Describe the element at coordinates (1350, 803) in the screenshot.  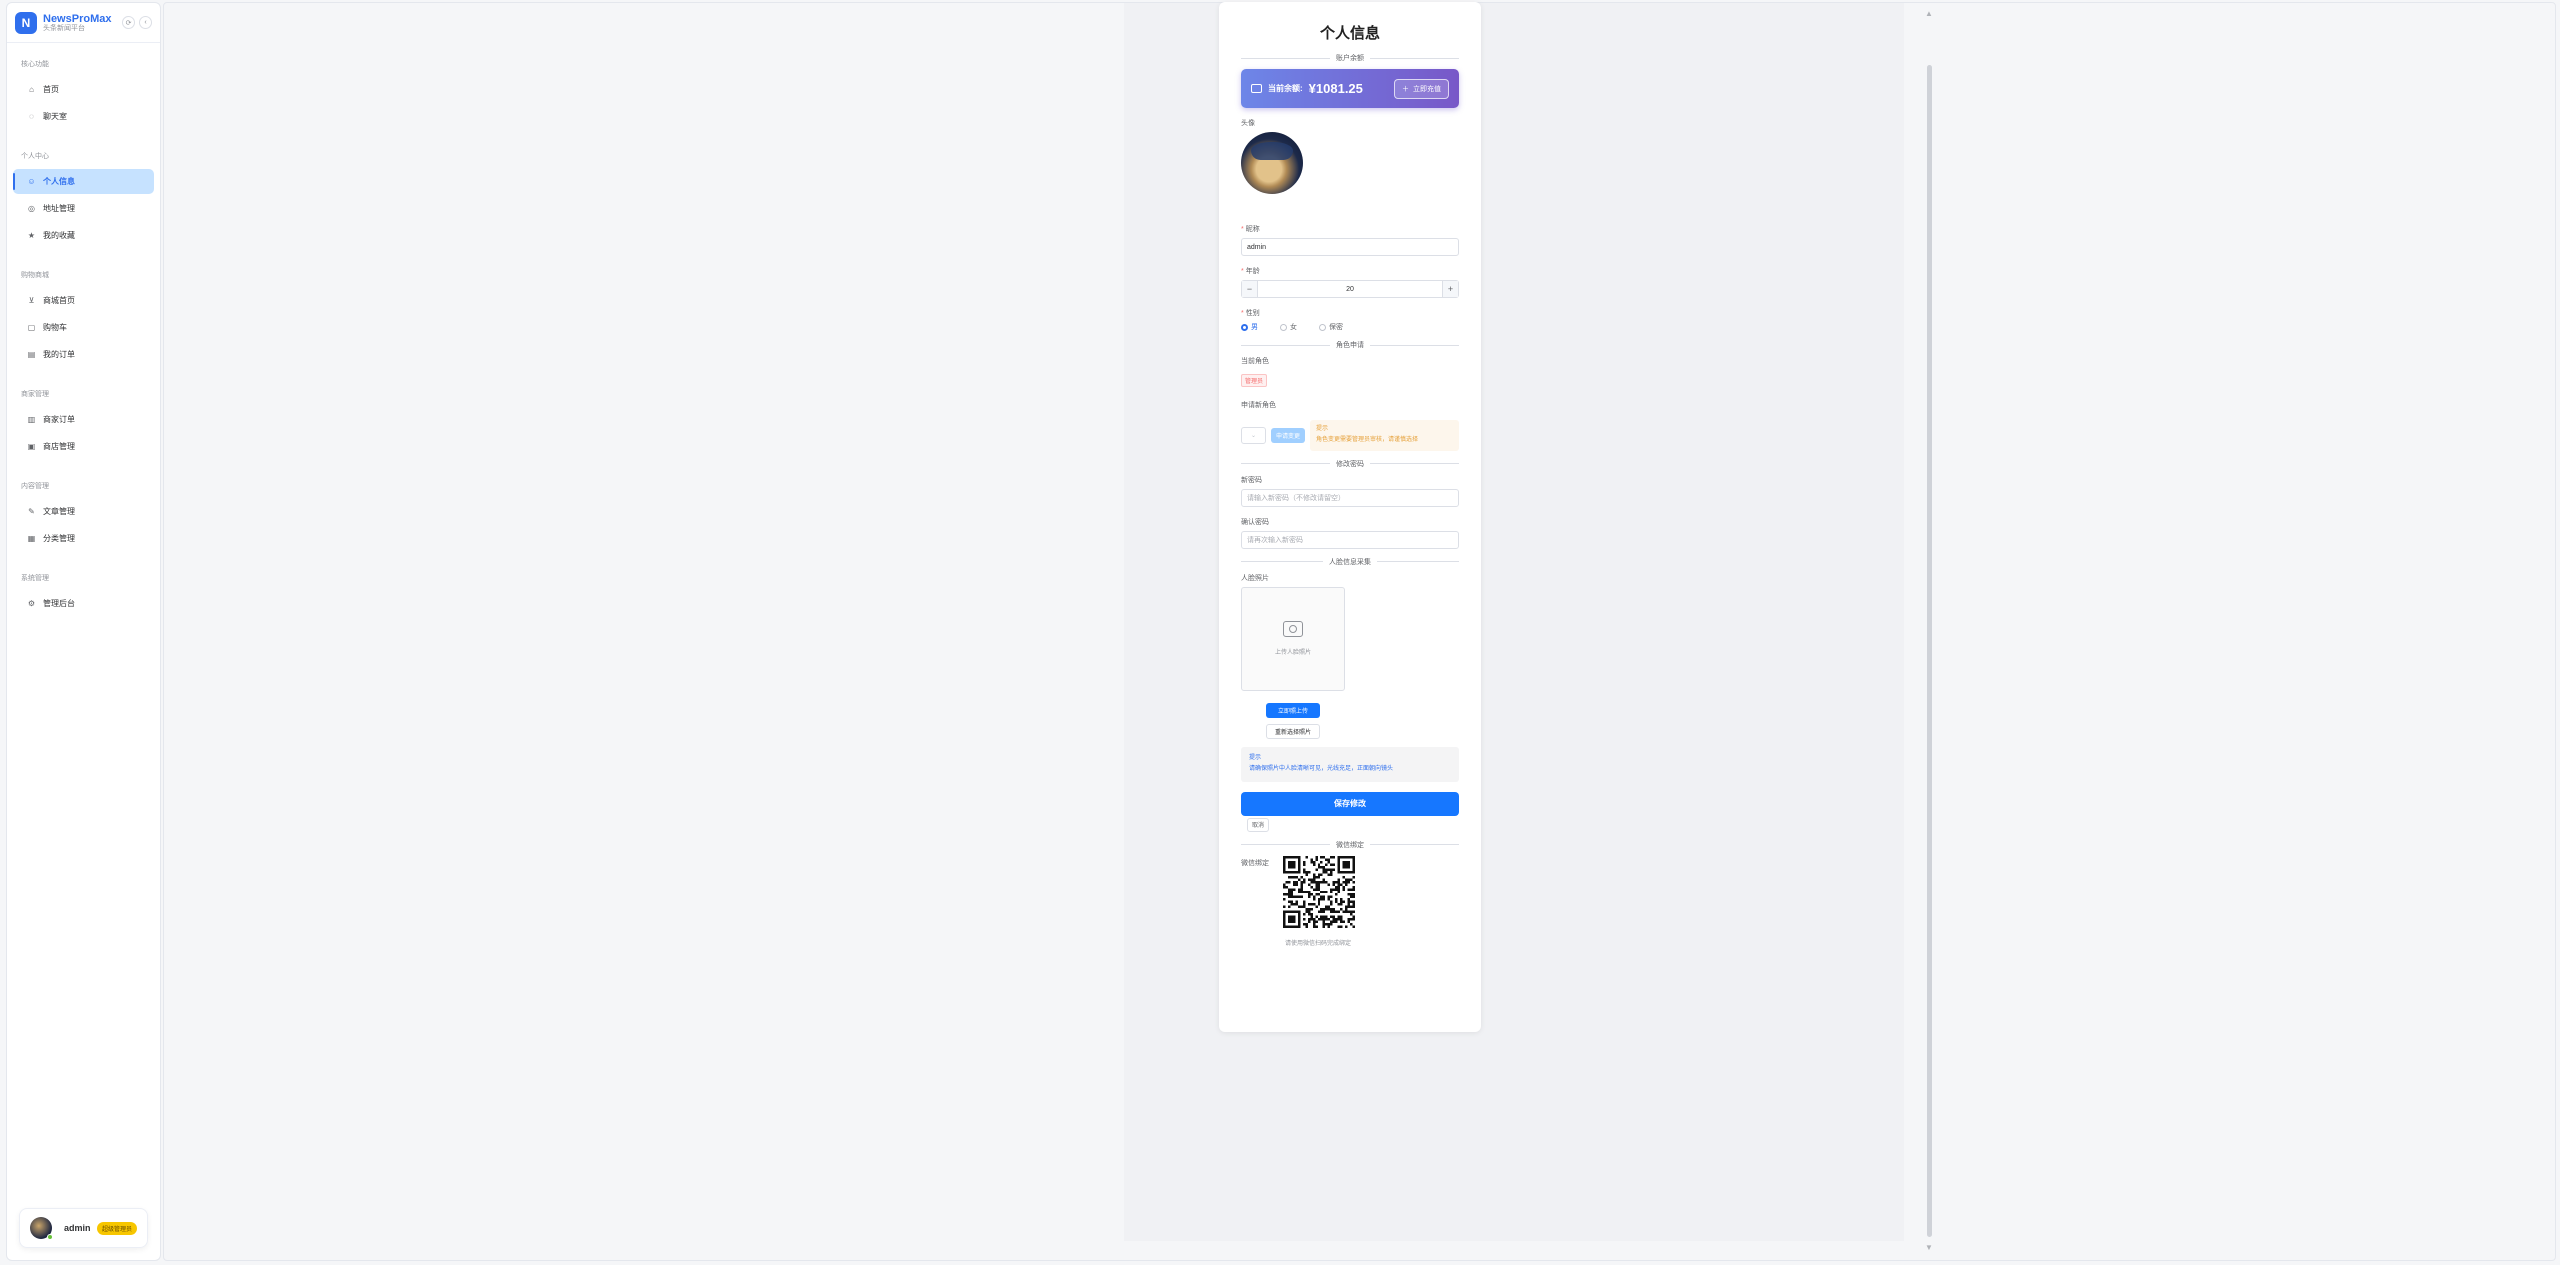
I see `save-button: 保存修改` at that location.